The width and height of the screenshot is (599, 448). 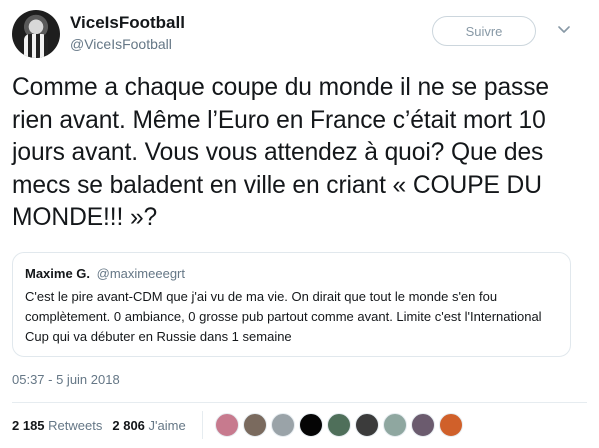 I want to click on retweets-stat: 2 185 Retweets, so click(x=57, y=425).